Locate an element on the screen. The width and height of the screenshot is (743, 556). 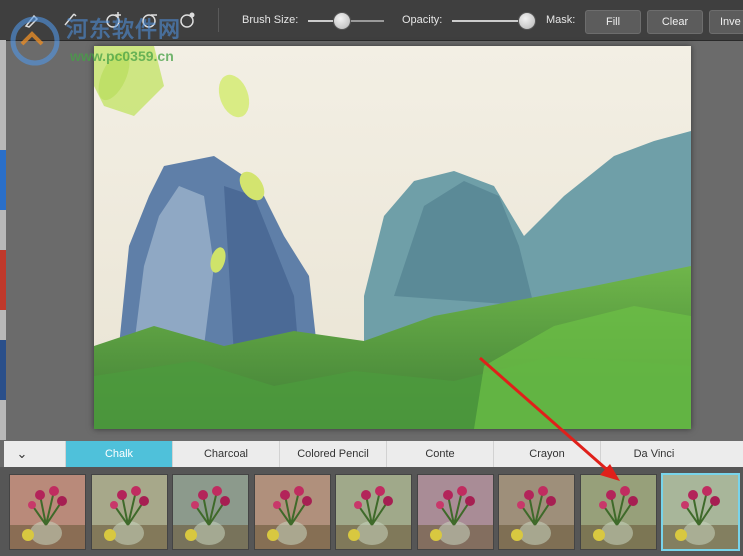
tab-chalk: Chalk is located at coordinates (118, 454).